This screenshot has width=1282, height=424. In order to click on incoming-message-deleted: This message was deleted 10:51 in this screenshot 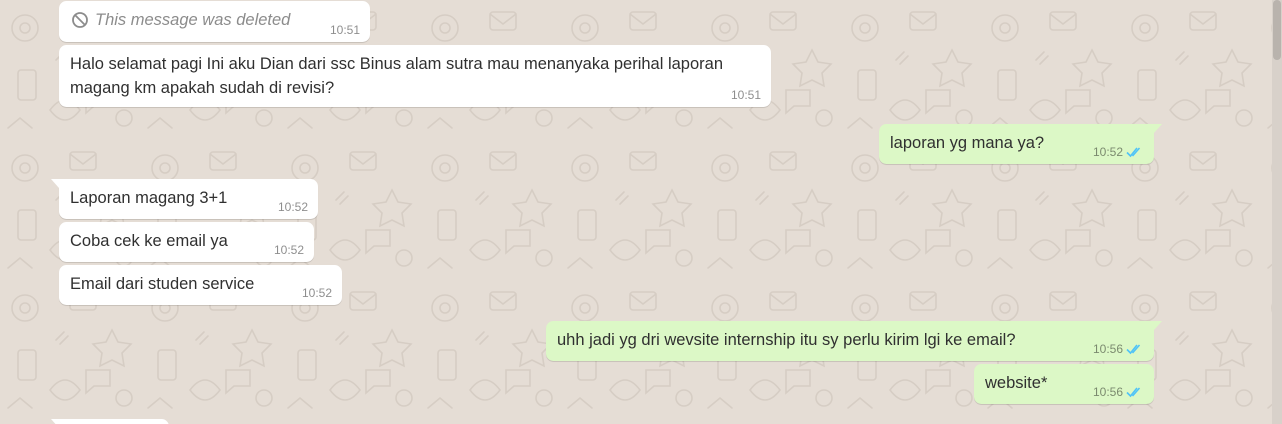, I will do `click(214, 21)`.